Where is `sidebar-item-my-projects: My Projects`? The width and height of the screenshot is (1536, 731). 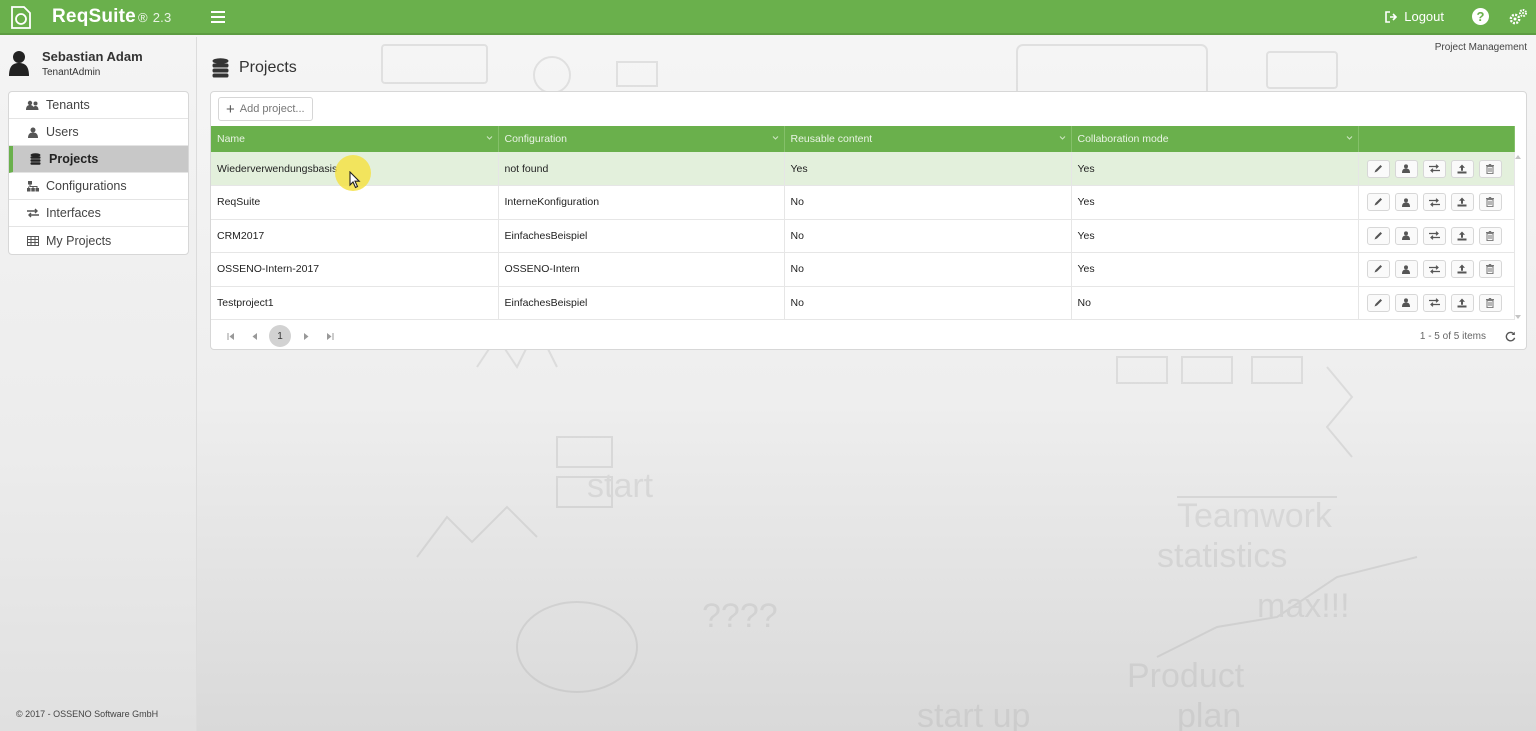 sidebar-item-my-projects: My Projects is located at coordinates (98, 240).